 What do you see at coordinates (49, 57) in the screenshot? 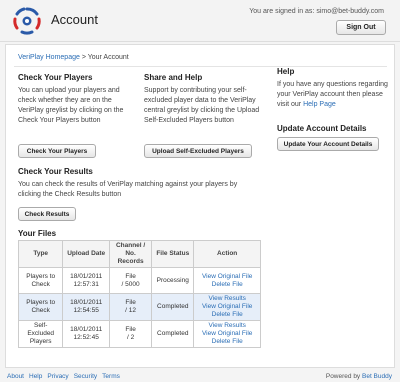
I see `breadcrumb-home-link: VeriPlay Homepage` at bounding box center [49, 57].